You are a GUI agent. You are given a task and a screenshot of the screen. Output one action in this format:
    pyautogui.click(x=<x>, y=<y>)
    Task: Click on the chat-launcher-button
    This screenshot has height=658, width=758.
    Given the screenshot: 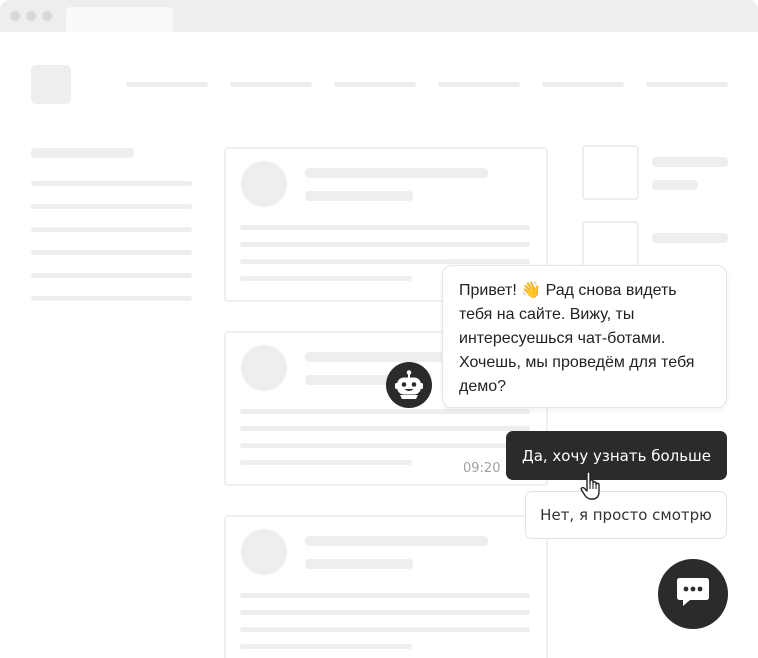 What is the action you would take?
    pyautogui.click(x=693, y=594)
    